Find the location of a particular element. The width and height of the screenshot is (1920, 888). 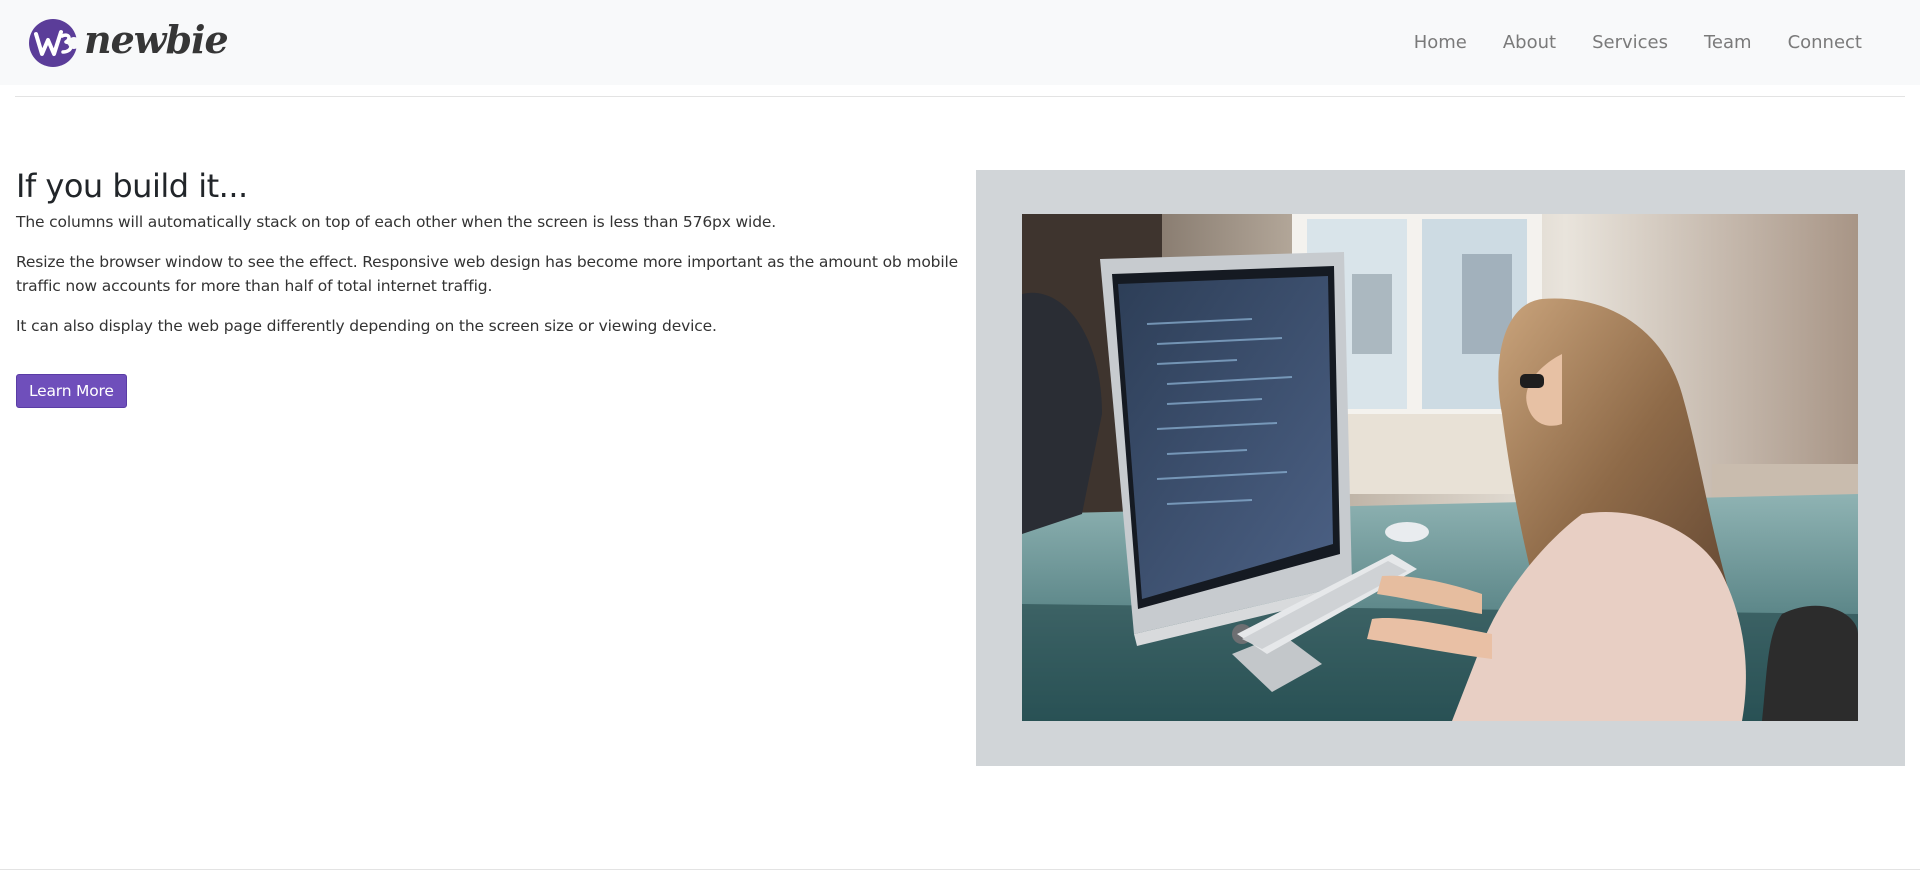

nav-link-connect: Connect is located at coordinates (1825, 42).